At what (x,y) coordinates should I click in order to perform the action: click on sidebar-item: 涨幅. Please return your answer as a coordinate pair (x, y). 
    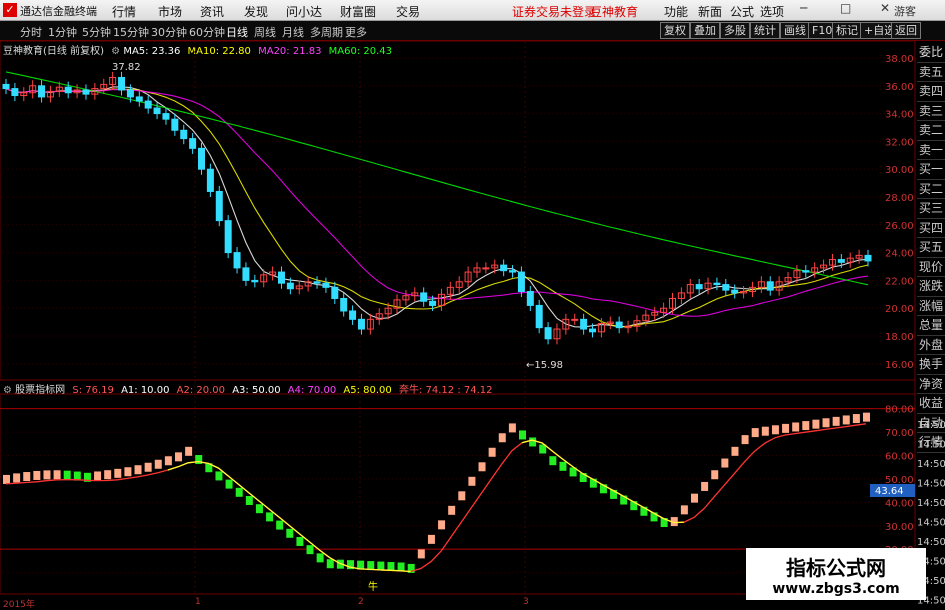
    Looking at the image, I should click on (931, 306).